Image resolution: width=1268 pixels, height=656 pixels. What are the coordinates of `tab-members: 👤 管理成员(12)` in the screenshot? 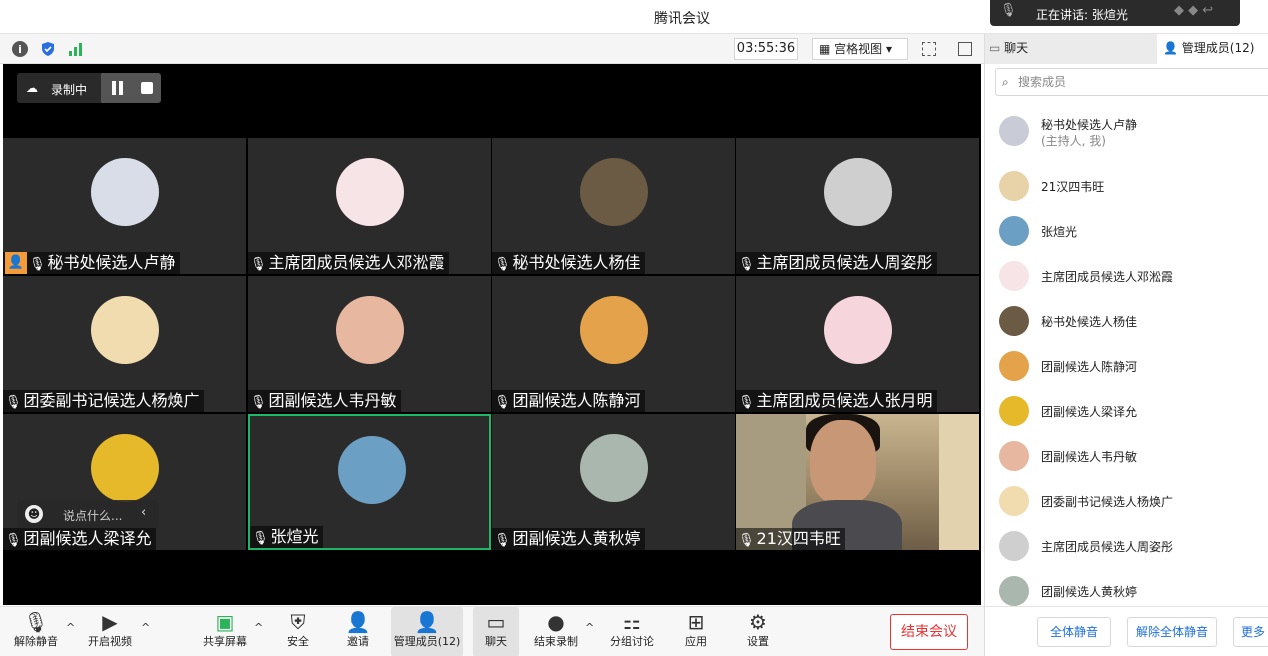 It's located at (1212, 49).